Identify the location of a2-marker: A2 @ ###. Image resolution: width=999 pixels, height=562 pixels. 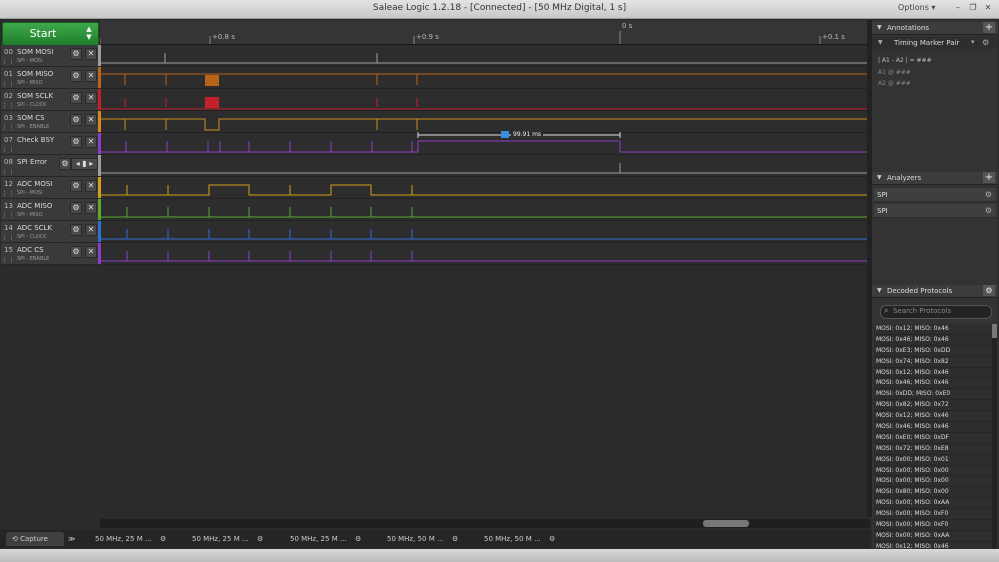
(894, 83).